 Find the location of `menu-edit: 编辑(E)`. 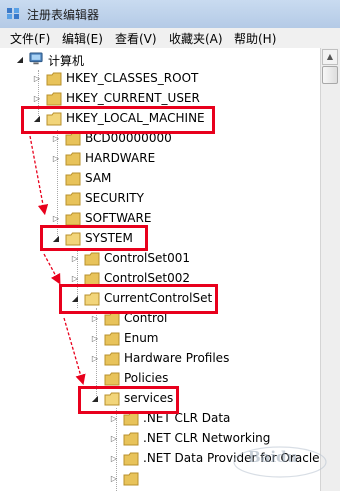

menu-edit: 编辑(E) is located at coordinates (82, 38).